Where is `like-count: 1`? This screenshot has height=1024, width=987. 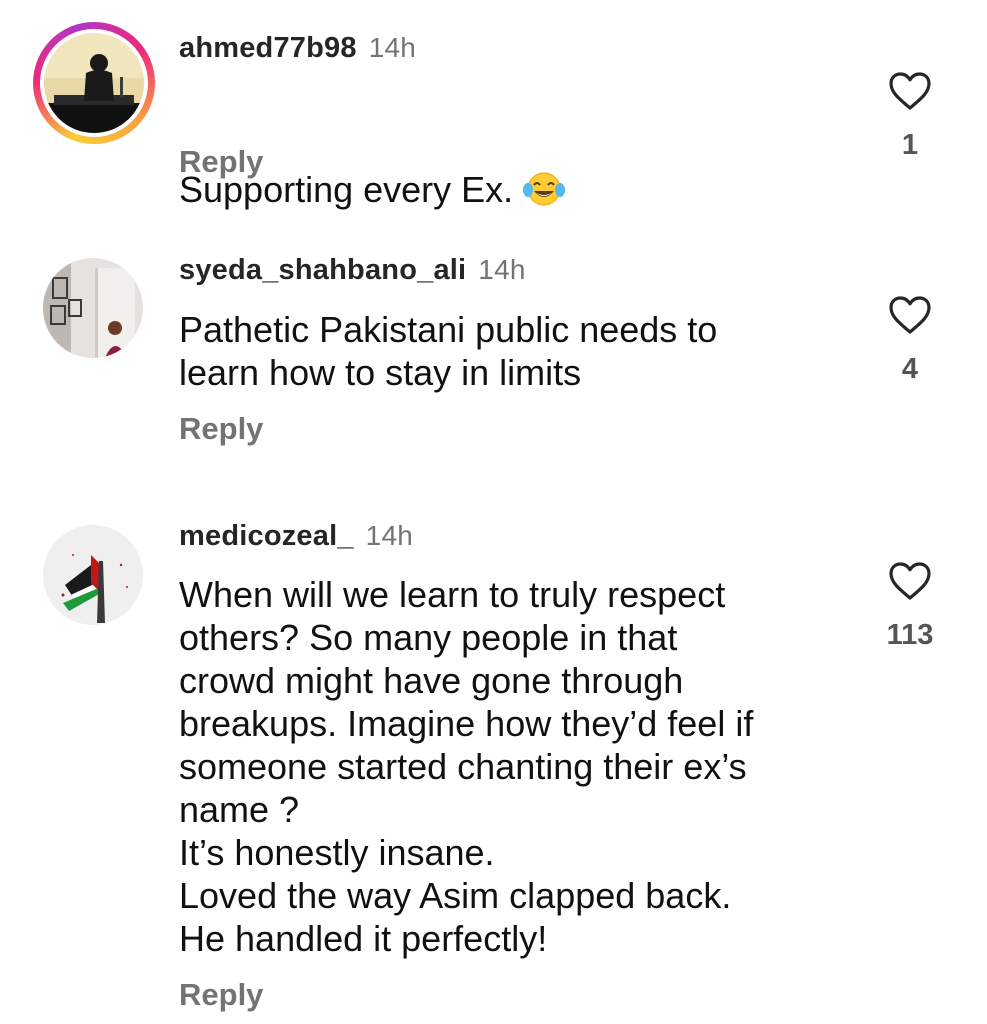 like-count: 1 is located at coordinates (910, 145).